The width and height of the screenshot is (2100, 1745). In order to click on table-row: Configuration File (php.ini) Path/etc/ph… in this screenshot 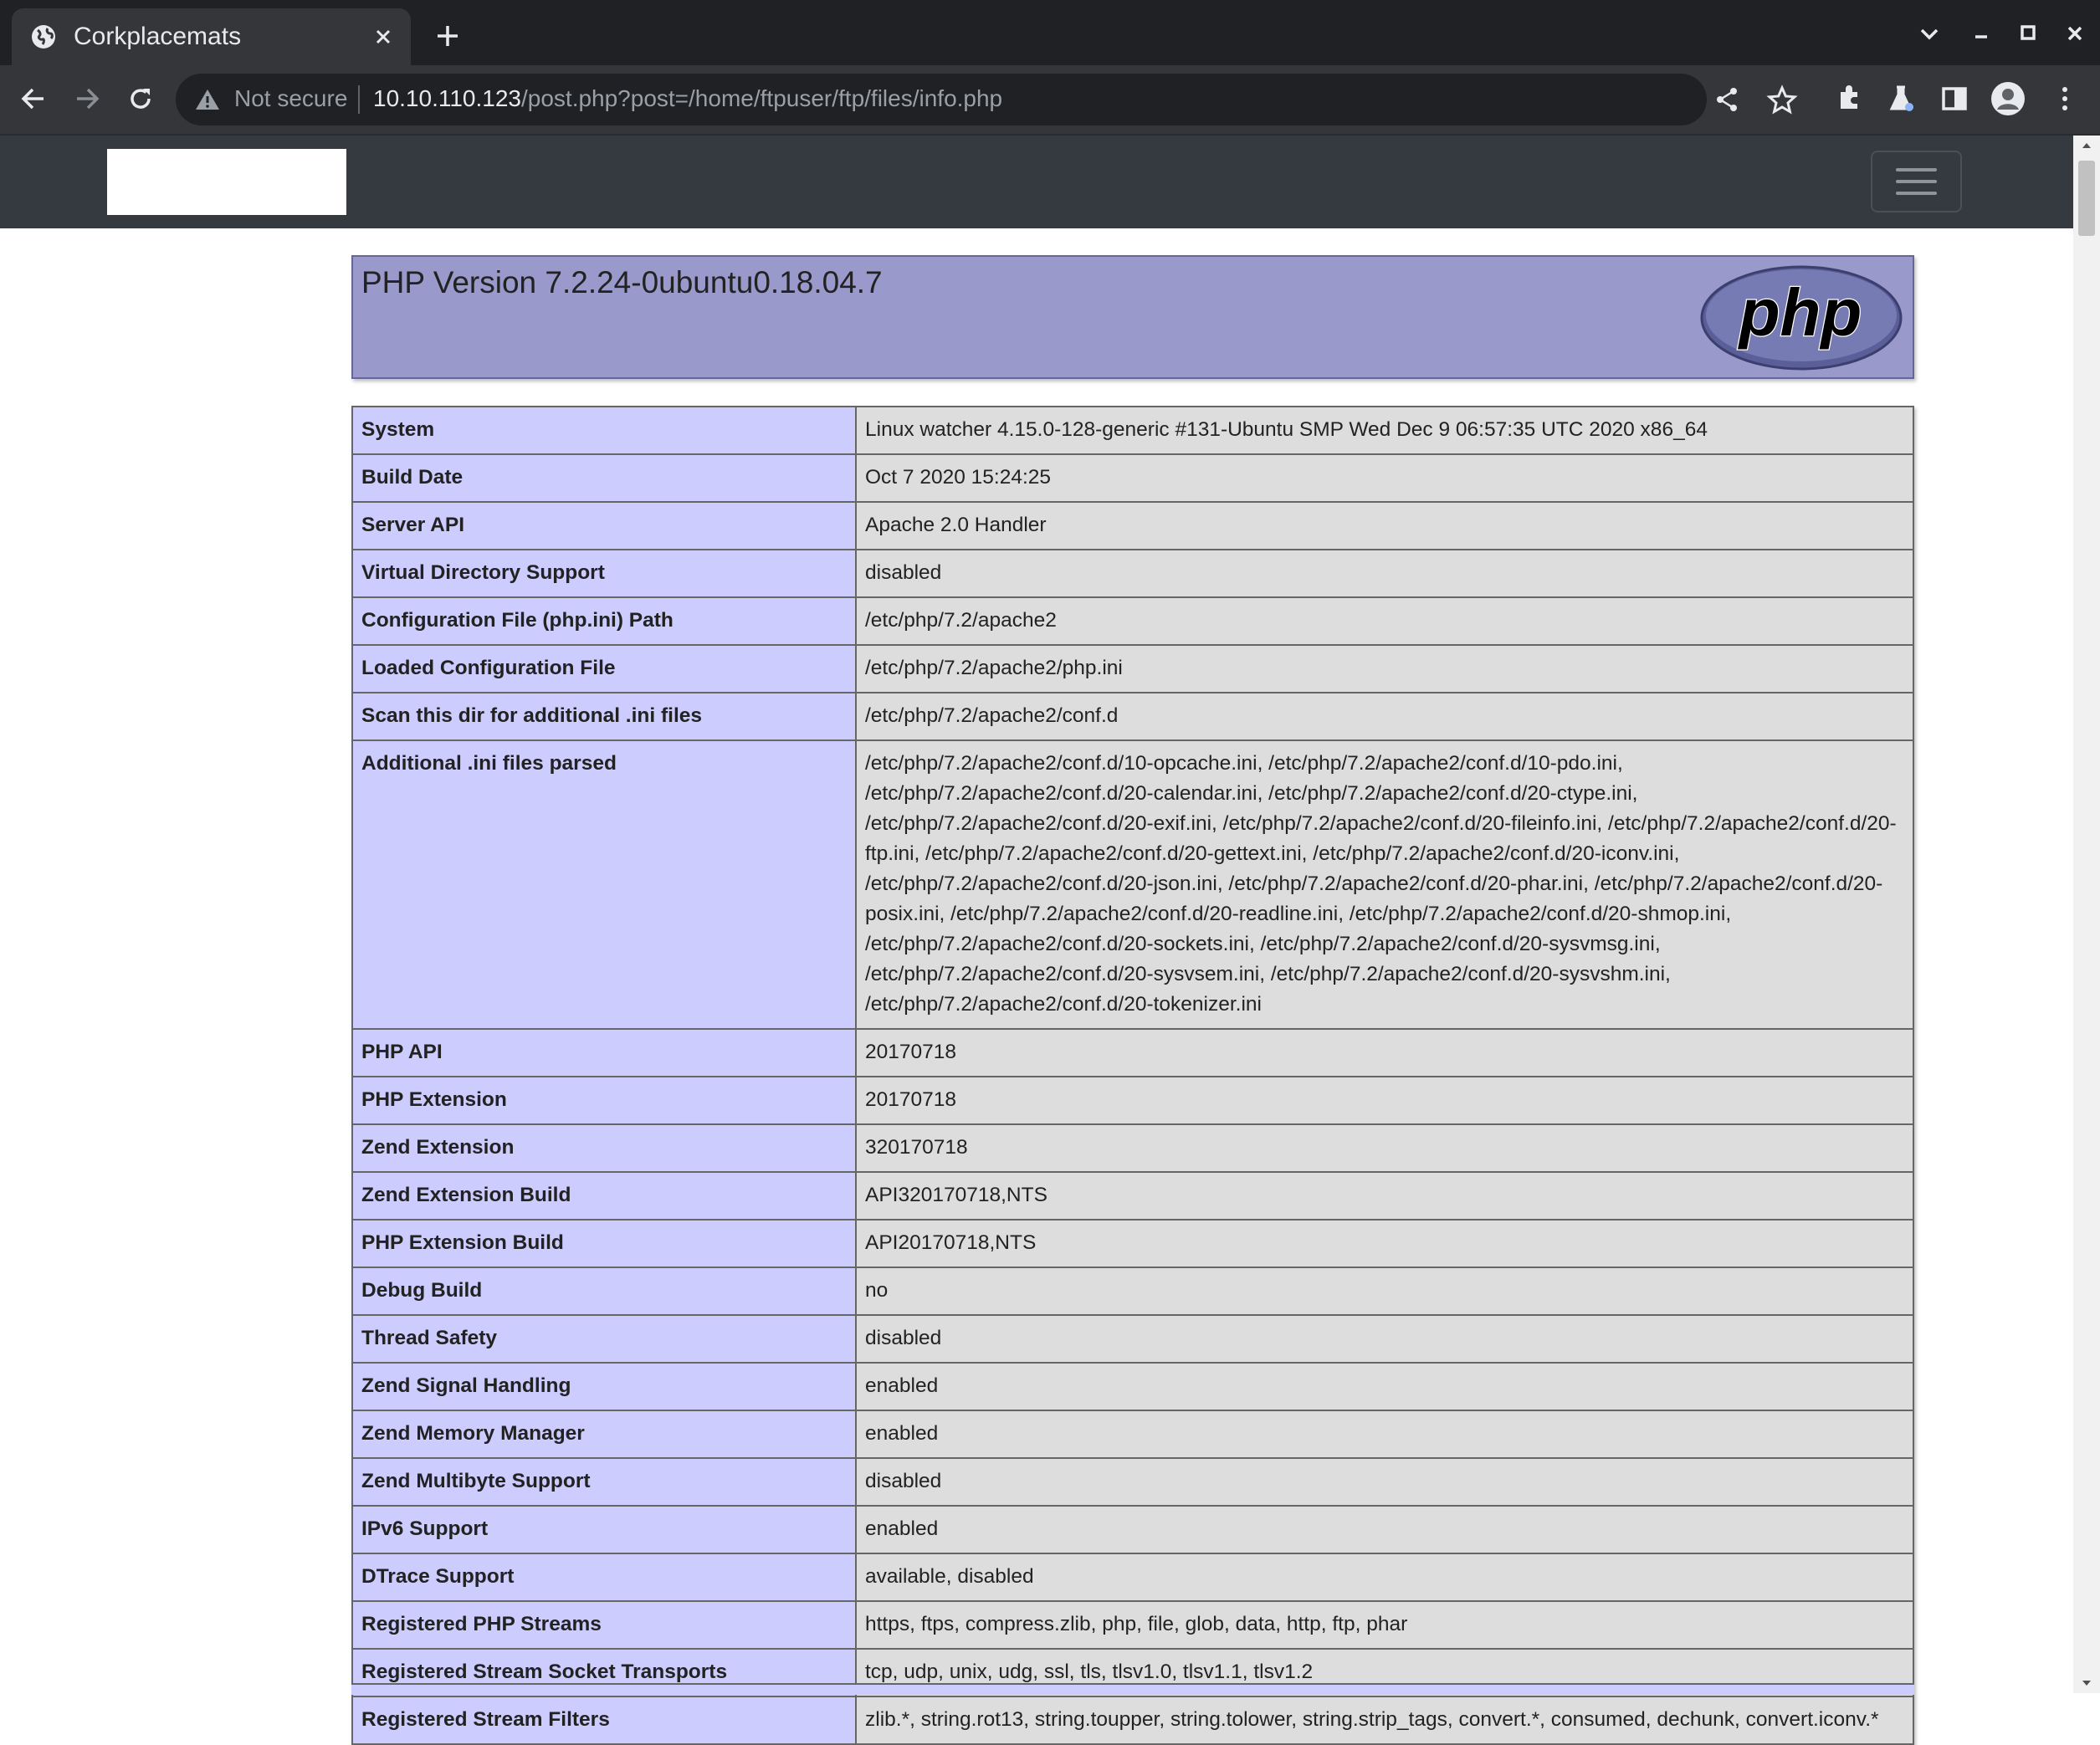, I will do `click(1132, 621)`.